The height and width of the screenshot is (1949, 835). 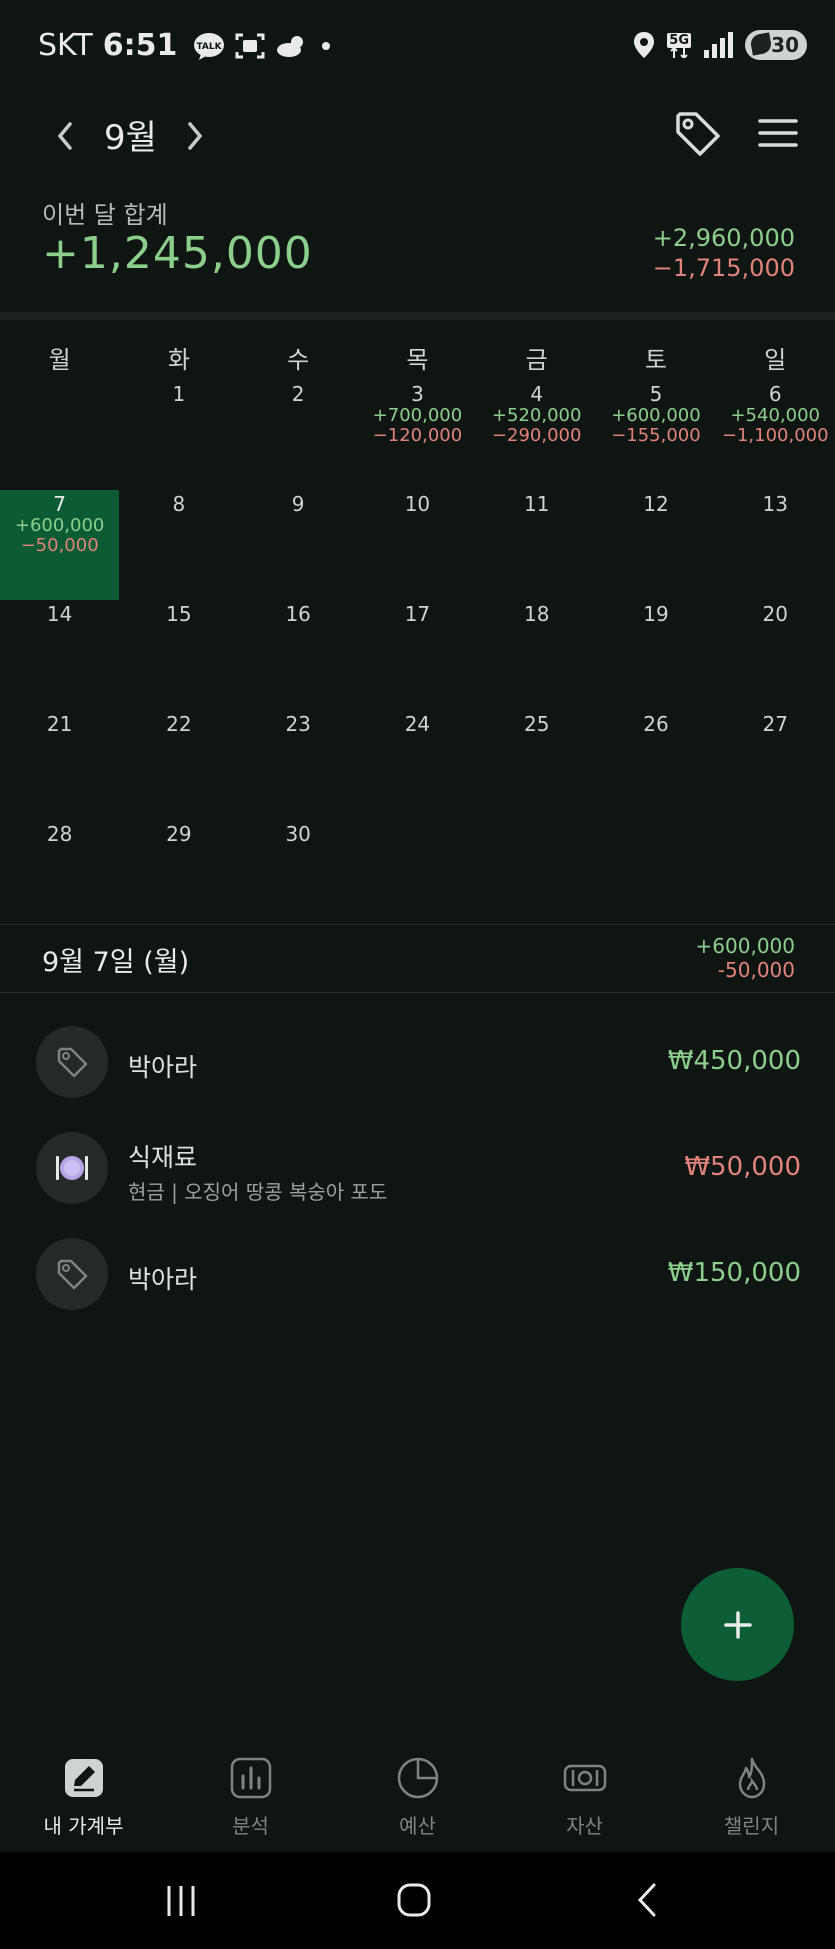 I want to click on menu-button, so click(x=778, y=133).